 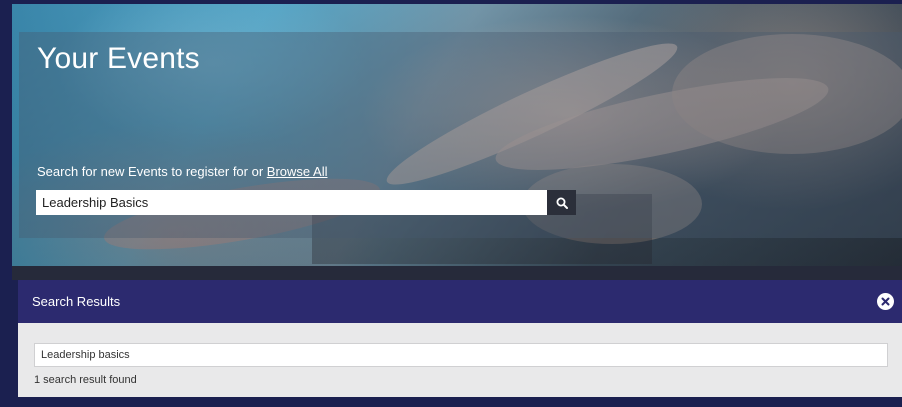 I want to click on bottom-band, so click(x=457, y=402).